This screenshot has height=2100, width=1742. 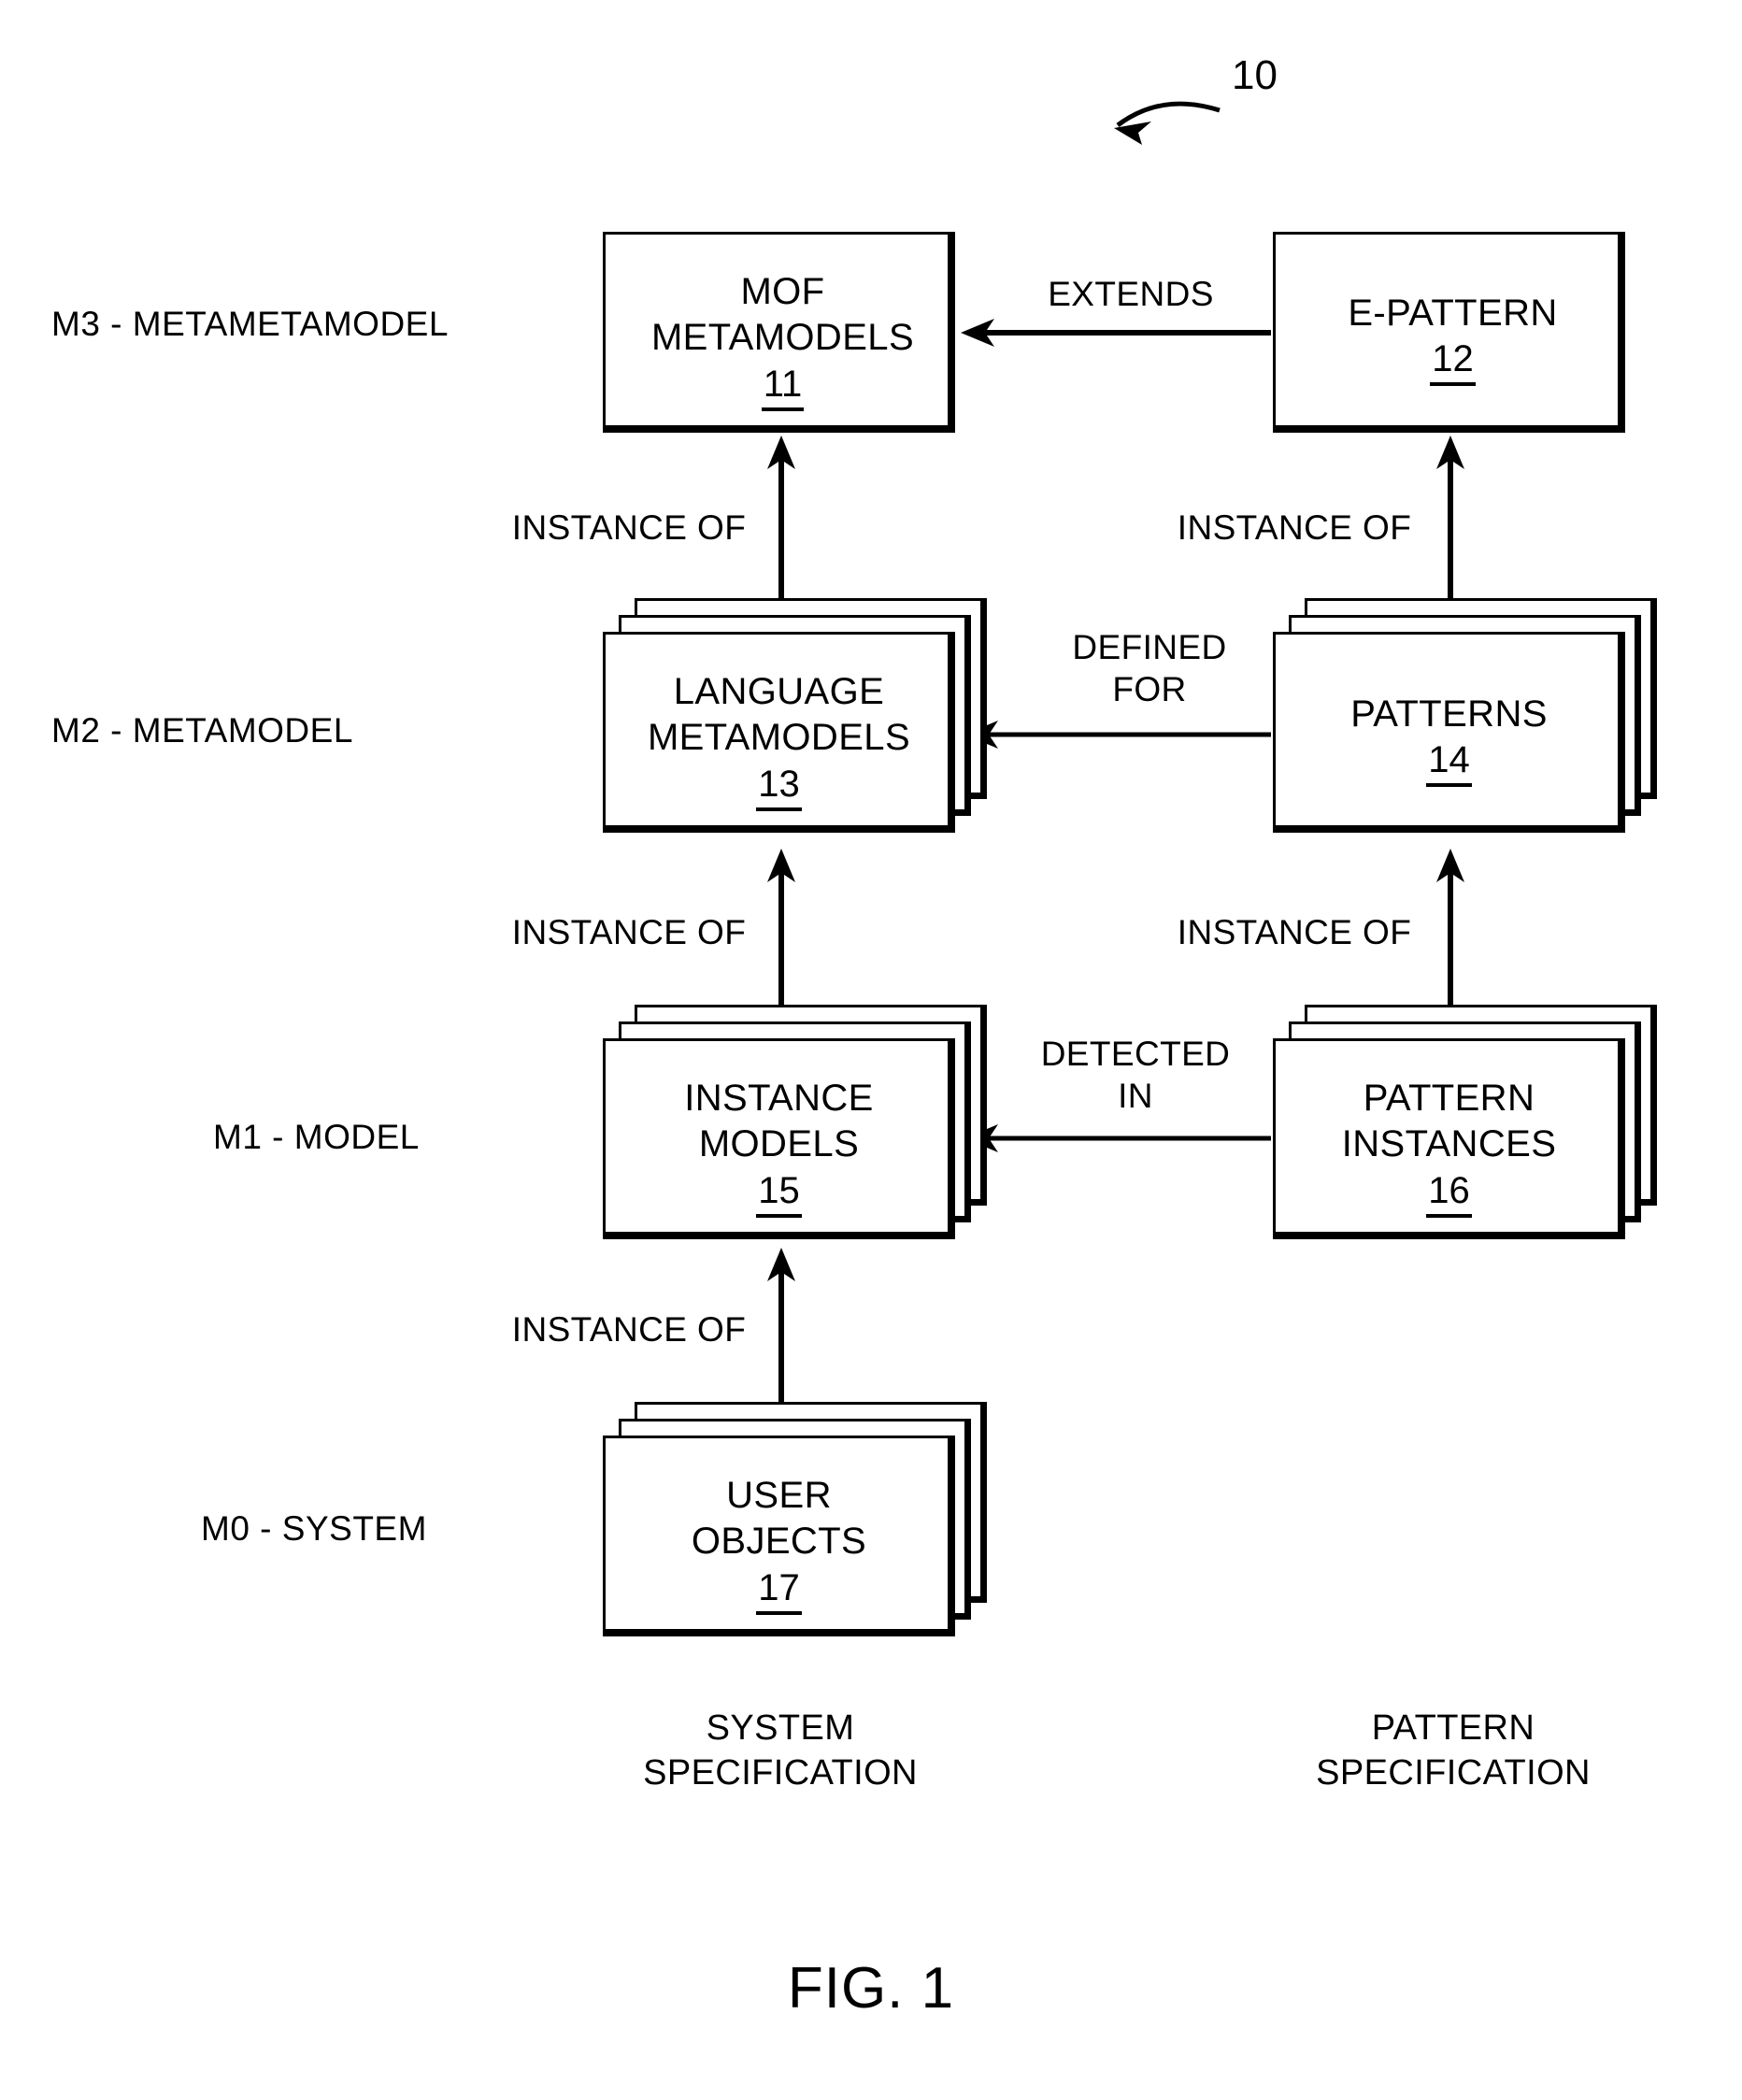 What do you see at coordinates (1453, 335) in the screenshot?
I see `box-e-pattern: E-PATTERN 12` at bounding box center [1453, 335].